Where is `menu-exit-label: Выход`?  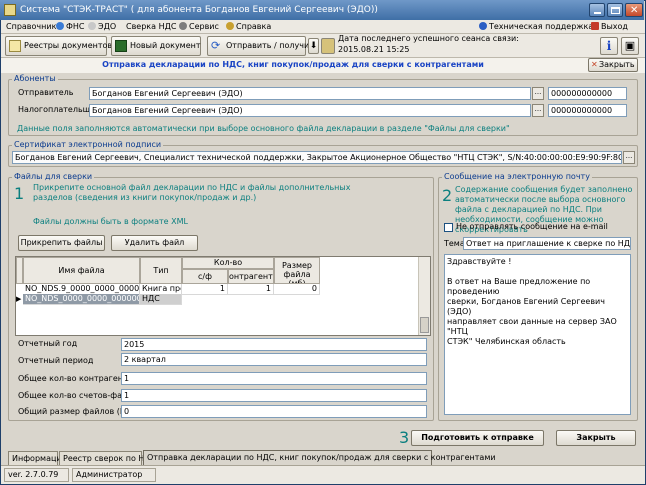 menu-exit-label: Выход is located at coordinates (614, 26).